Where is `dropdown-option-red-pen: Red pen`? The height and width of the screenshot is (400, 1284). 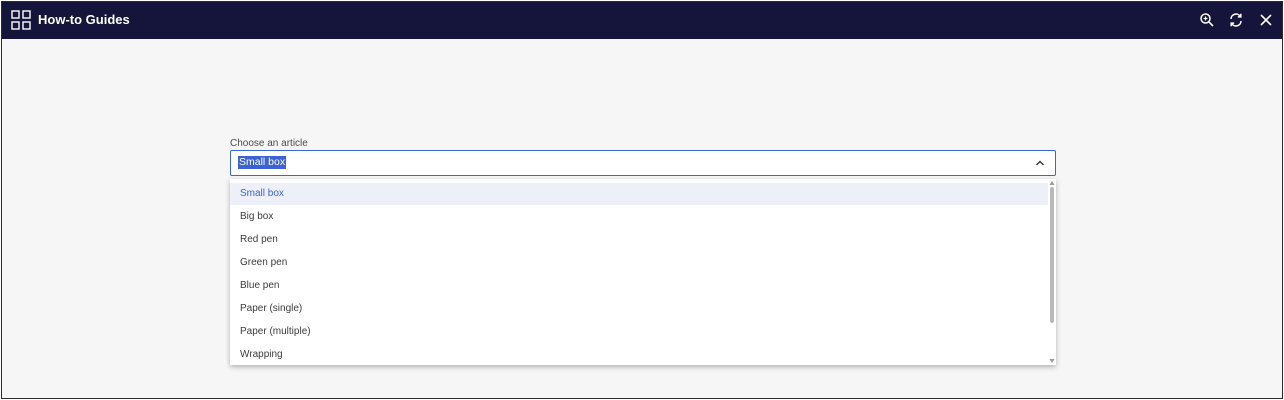
dropdown-option-red-pen: Red pen is located at coordinates (639, 240).